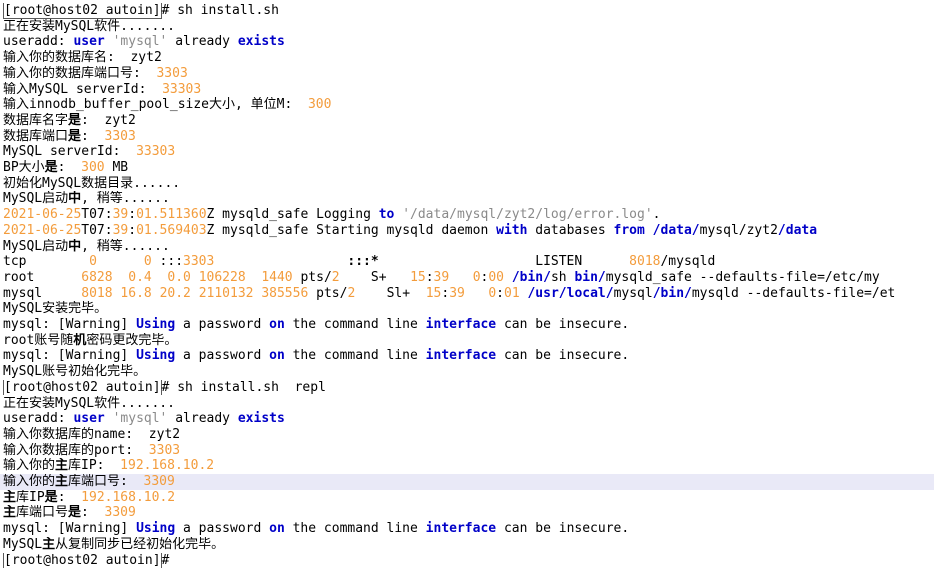 Image resolution: width=934 pixels, height=578 pixels. Describe the element at coordinates (277, 356) in the screenshot. I see `terminal-text: on` at that location.